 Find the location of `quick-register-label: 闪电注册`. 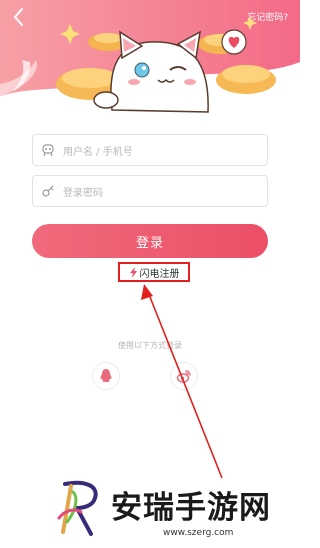

quick-register-label: 闪电注册 is located at coordinates (159, 274).